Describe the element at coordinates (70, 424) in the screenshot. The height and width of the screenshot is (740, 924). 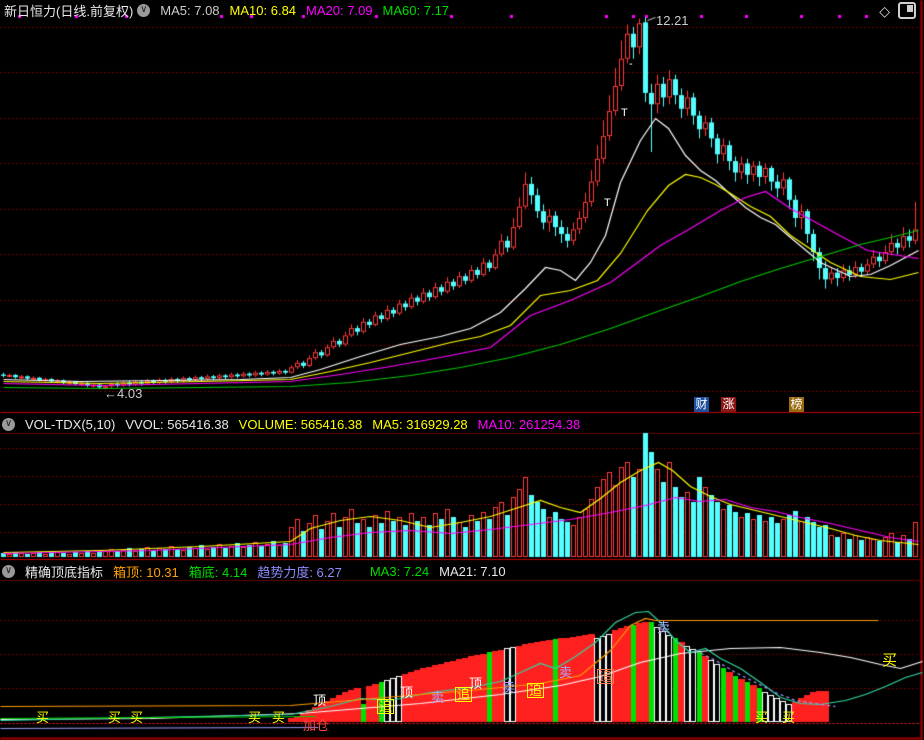
I see `volume-indicator-name: VOL-TDX(5,10)` at that location.